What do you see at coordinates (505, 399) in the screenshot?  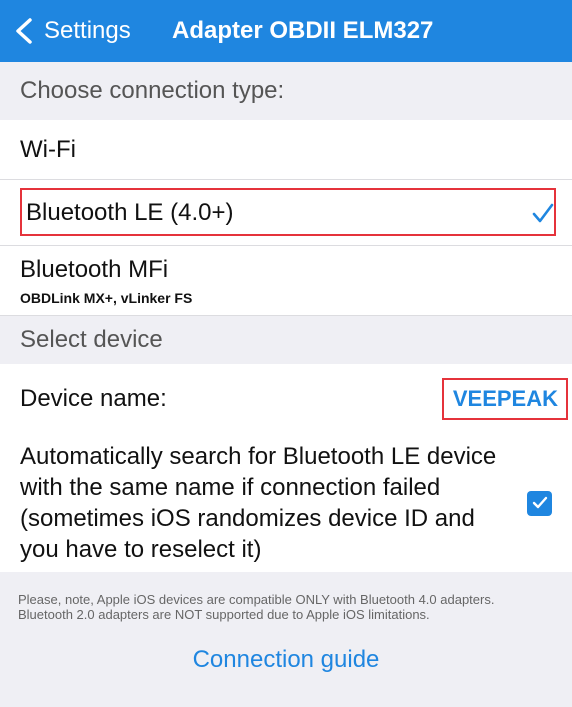 I see `device-name-value: VEEPEAK` at bounding box center [505, 399].